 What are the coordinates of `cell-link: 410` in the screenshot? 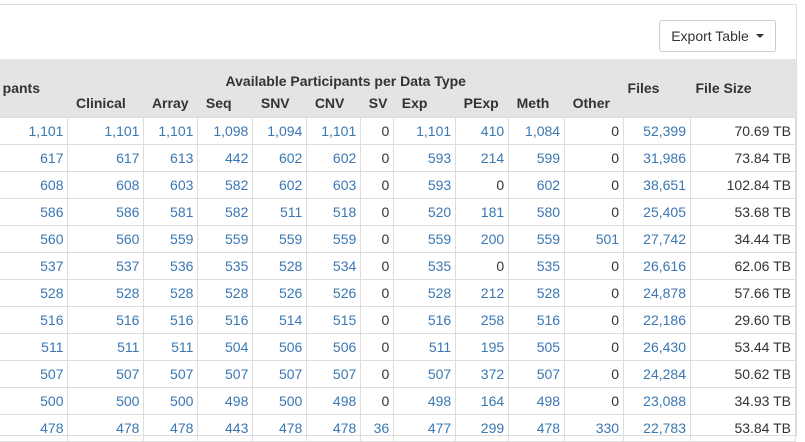 It's located at (492, 131).